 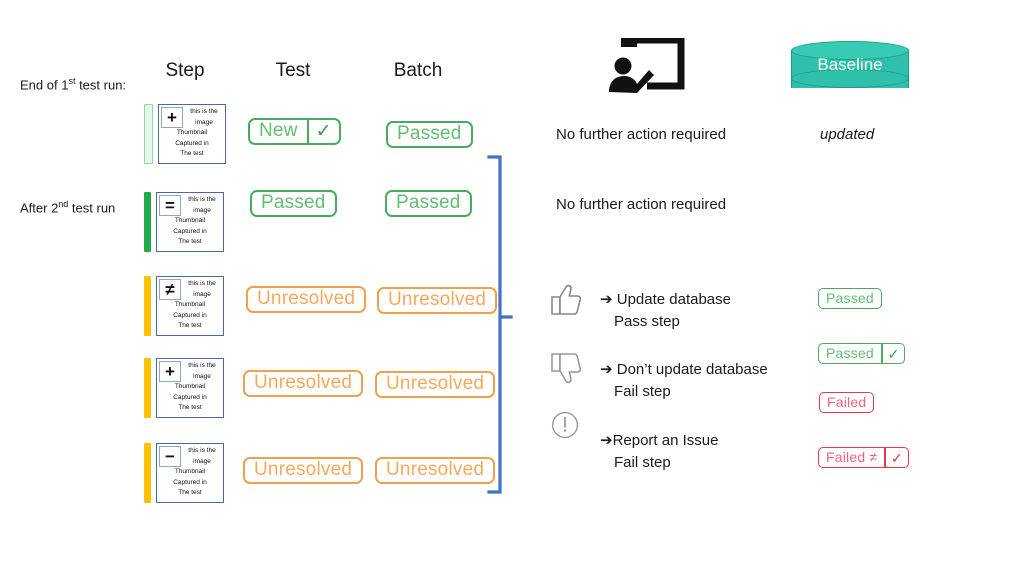 What do you see at coordinates (92, 208) in the screenshot?
I see `run-label-second-suffix: test run` at bounding box center [92, 208].